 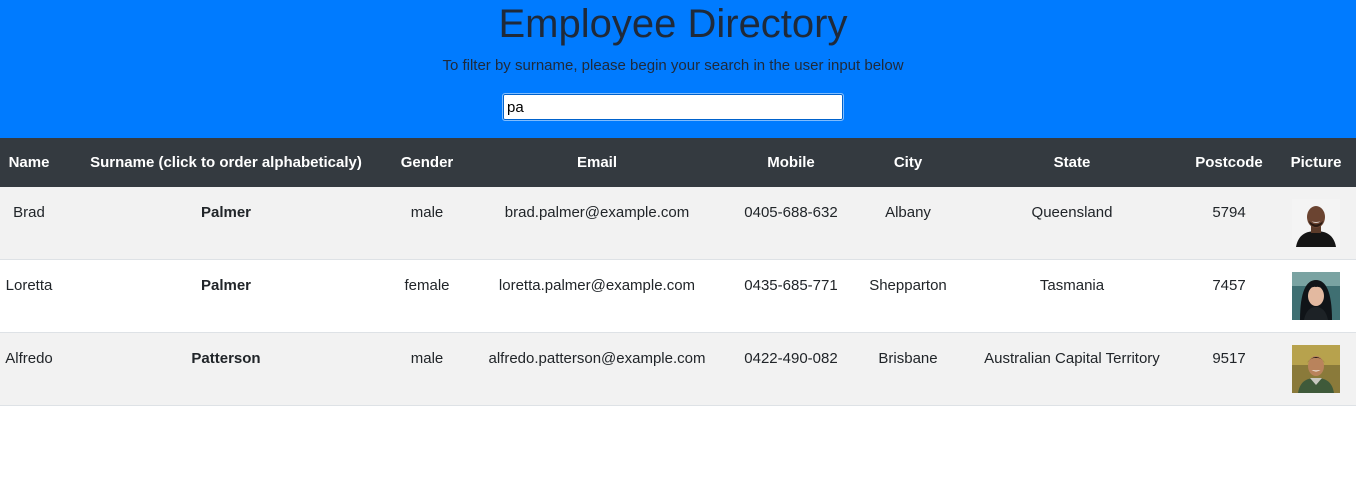 I want to click on cell-gender: female, so click(x=427, y=285).